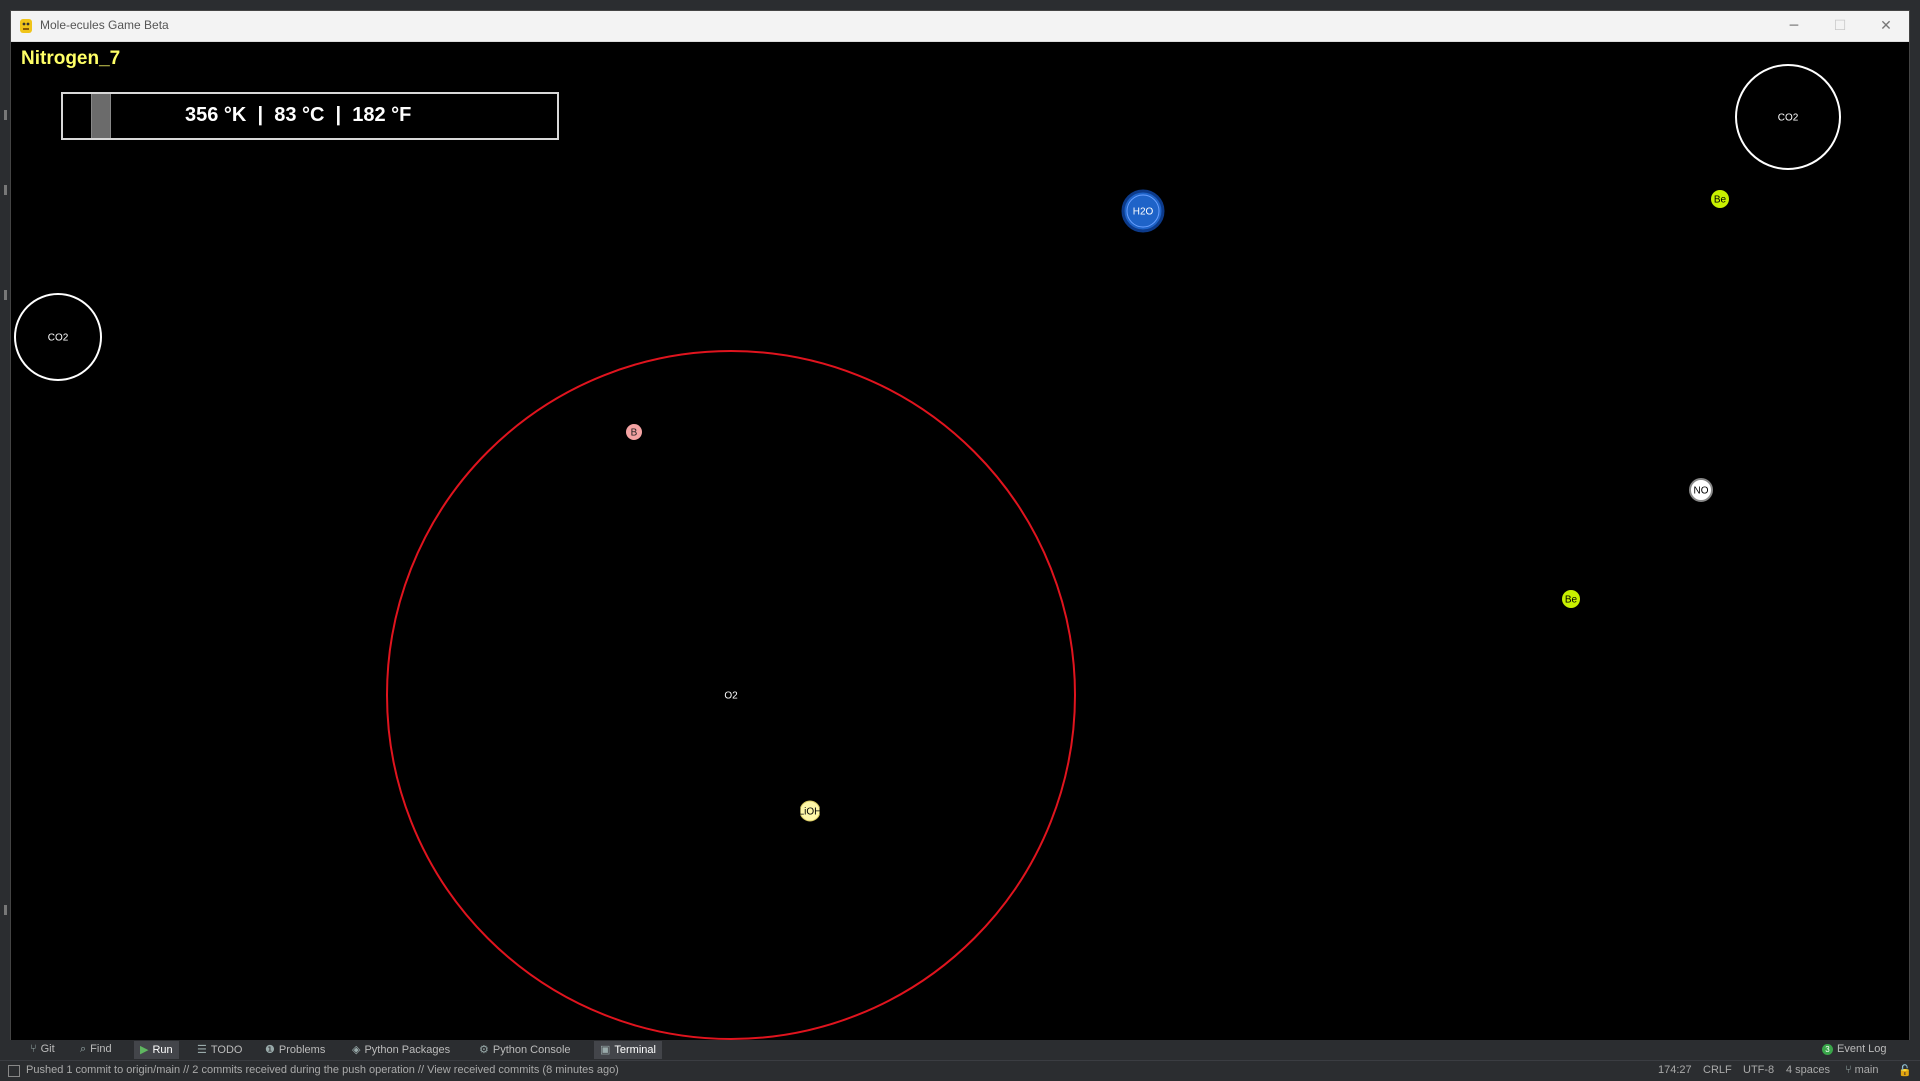  I want to click on o2-label: O2, so click(731, 696).